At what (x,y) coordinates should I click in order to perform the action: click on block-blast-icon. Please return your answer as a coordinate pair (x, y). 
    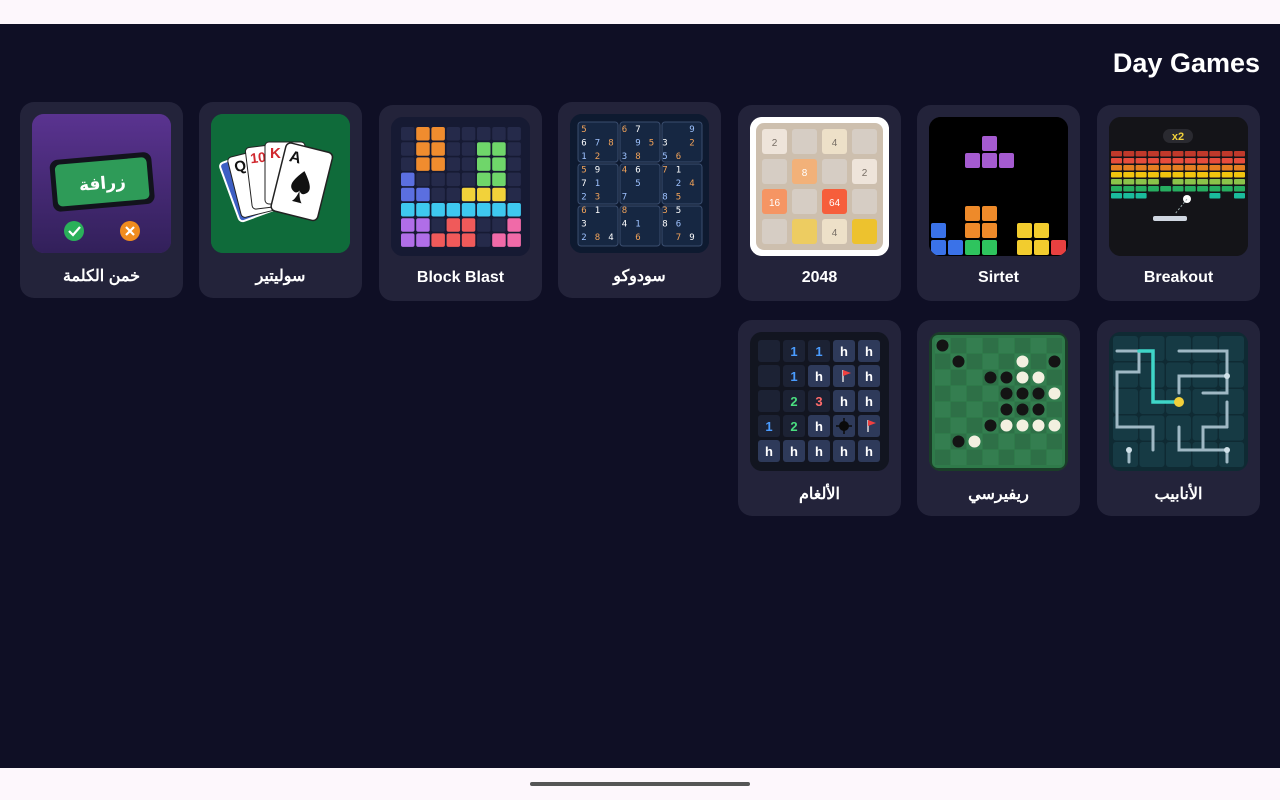
    Looking at the image, I should click on (460, 186).